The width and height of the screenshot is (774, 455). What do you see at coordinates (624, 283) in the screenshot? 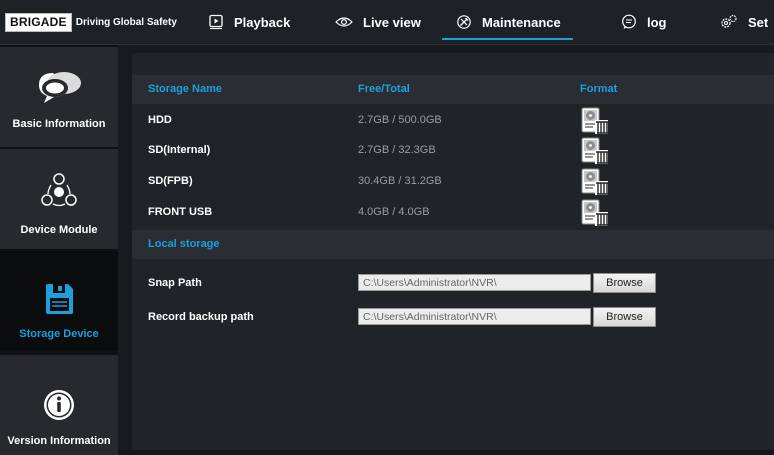
I see `snap-path-browse-button: Browse` at bounding box center [624, 283].